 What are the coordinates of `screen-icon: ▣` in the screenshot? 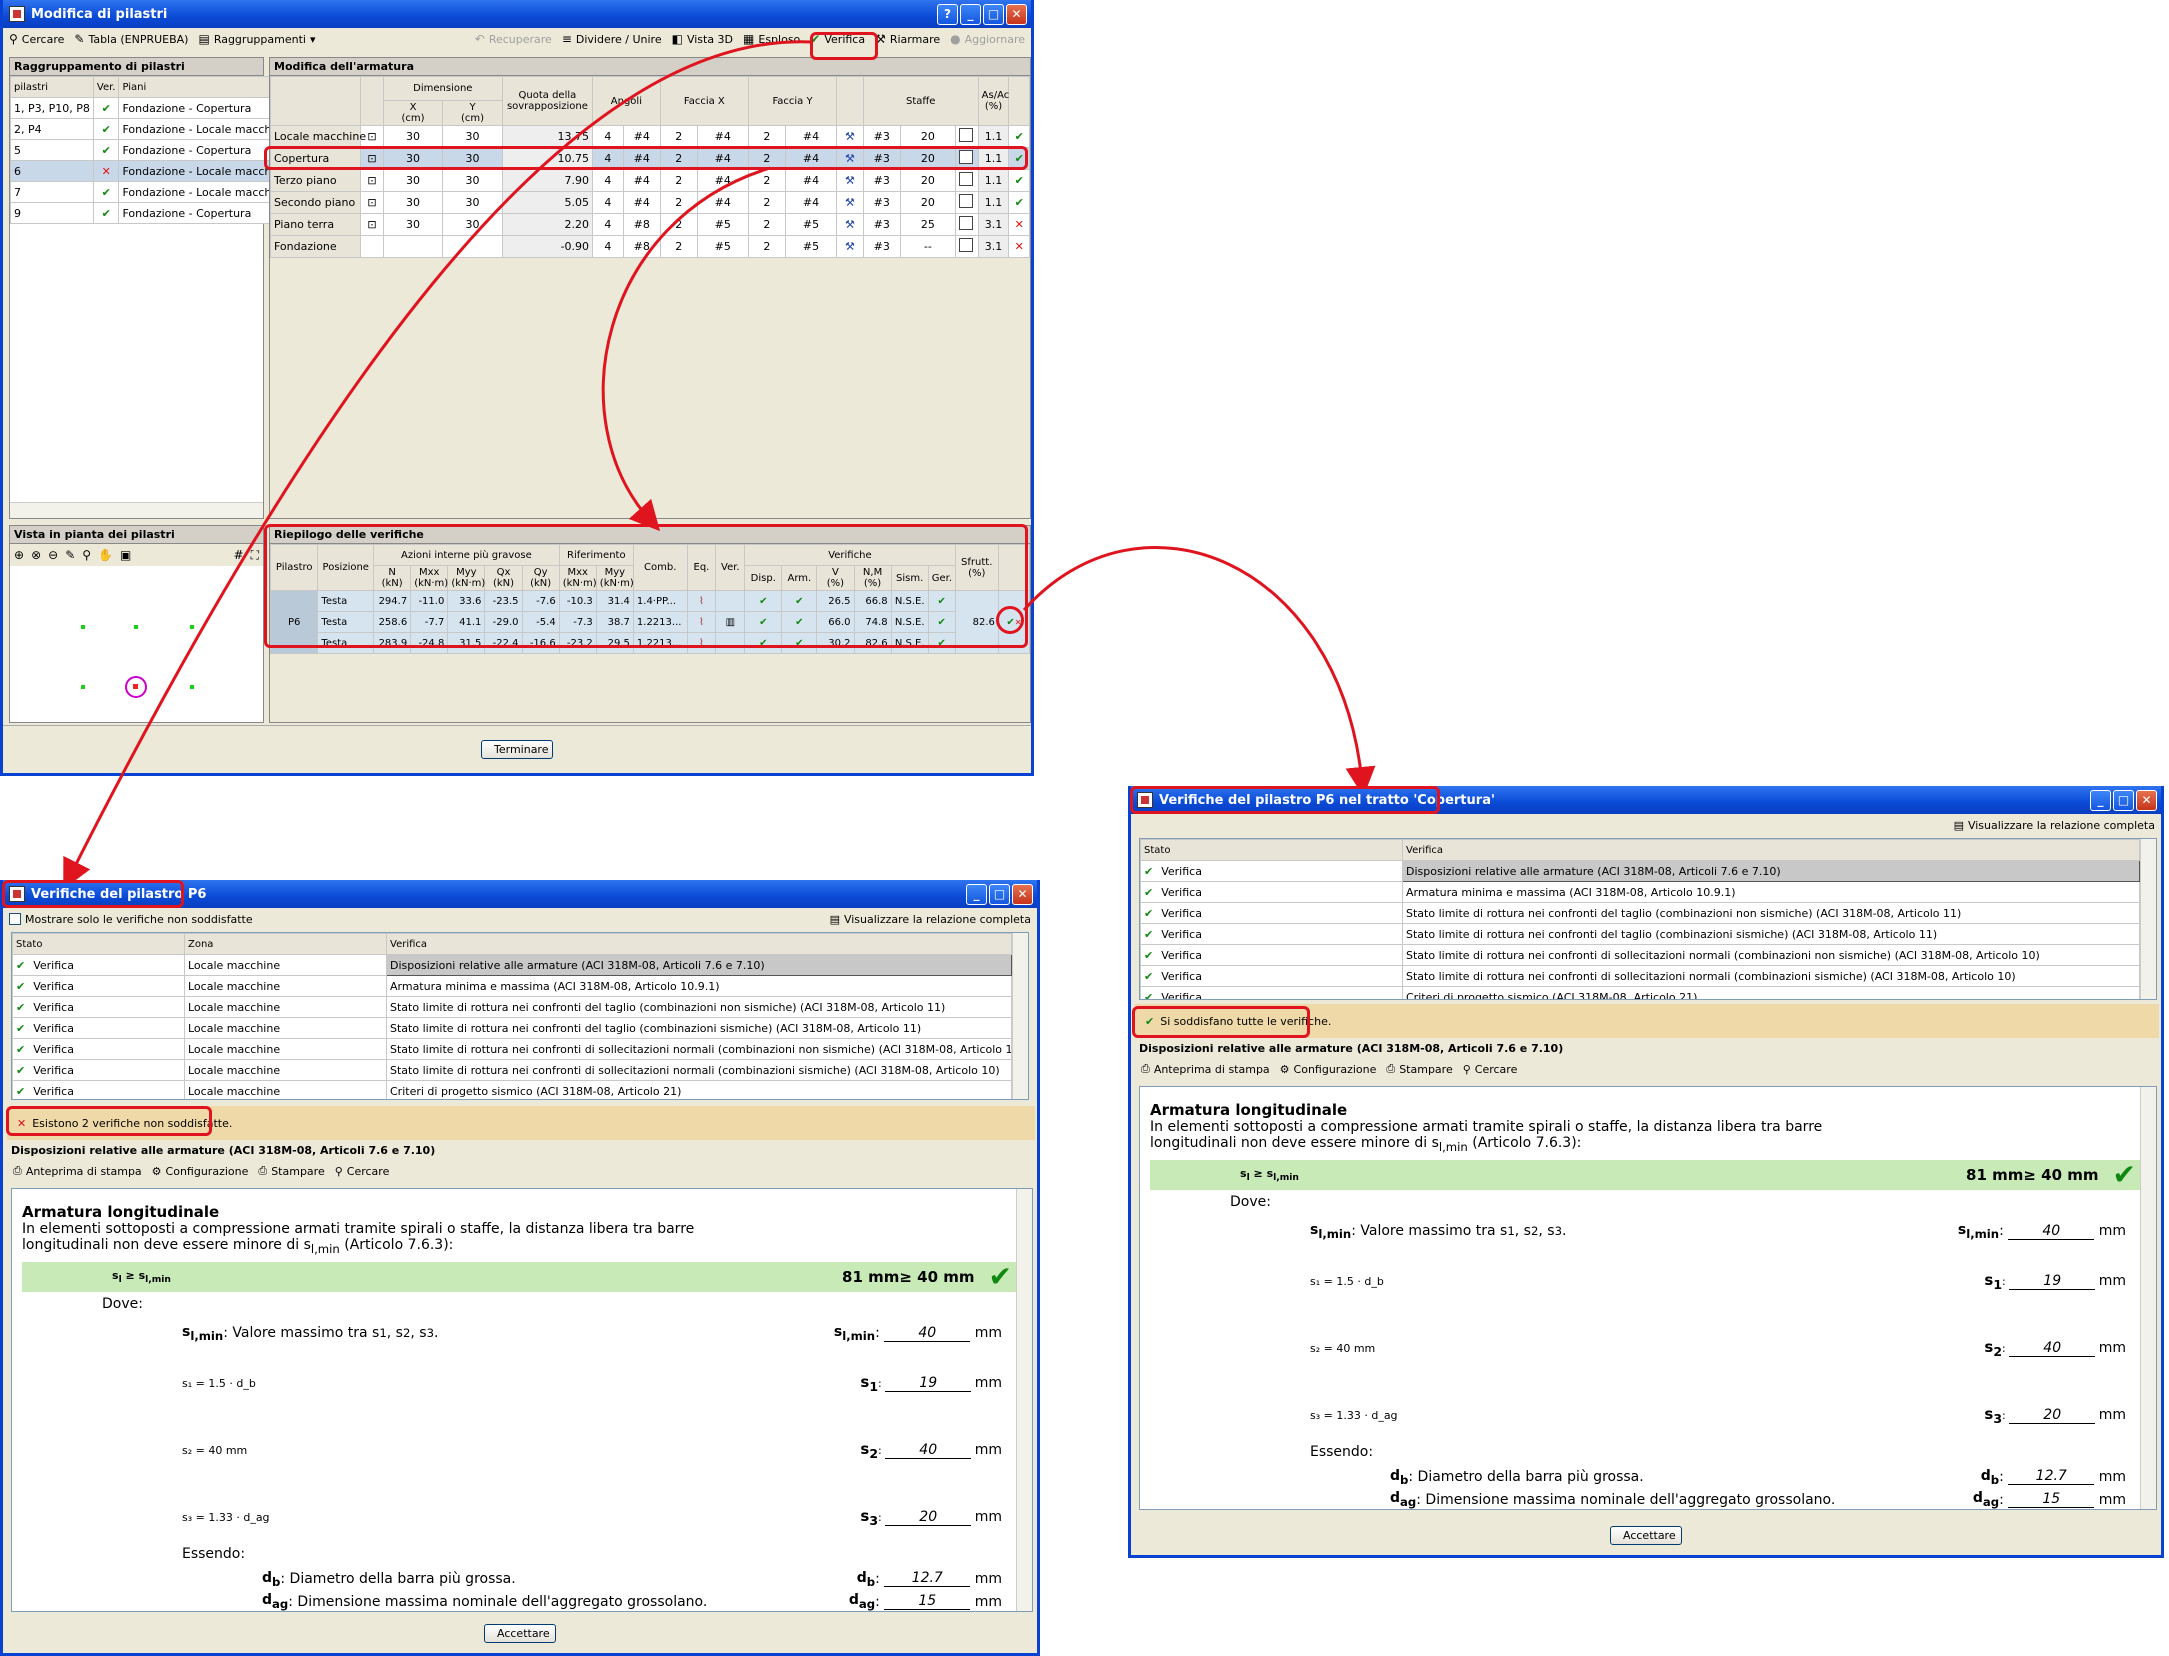 It's located at (125, 555).